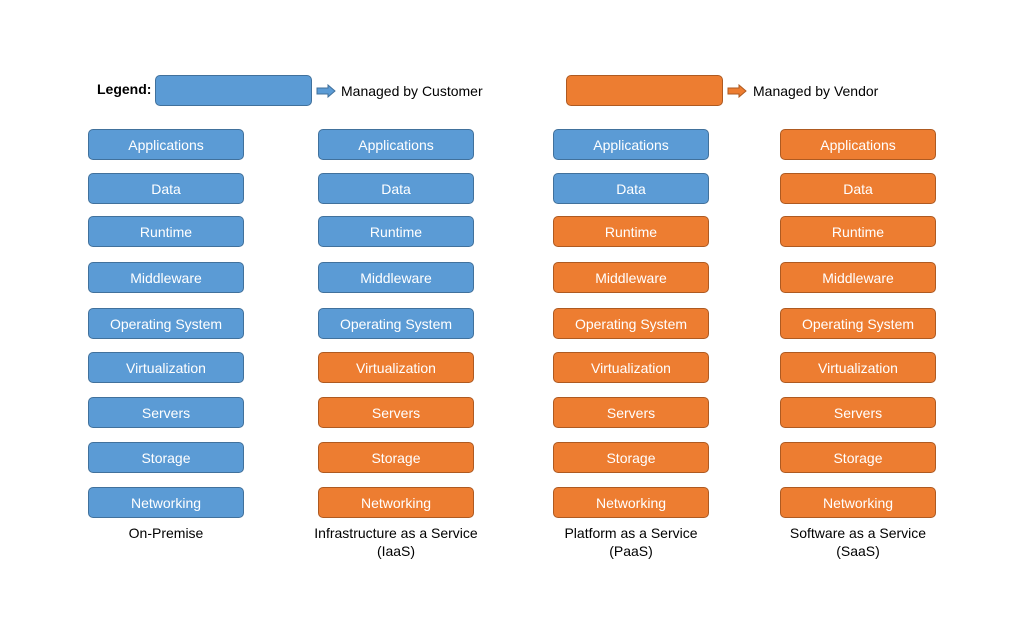 The height and width of the screenshot is (643, 1024). Describe the element at coordinates (396, 533) in the screenshot. I see `column-title: Infrastructure as a Service` at that location.